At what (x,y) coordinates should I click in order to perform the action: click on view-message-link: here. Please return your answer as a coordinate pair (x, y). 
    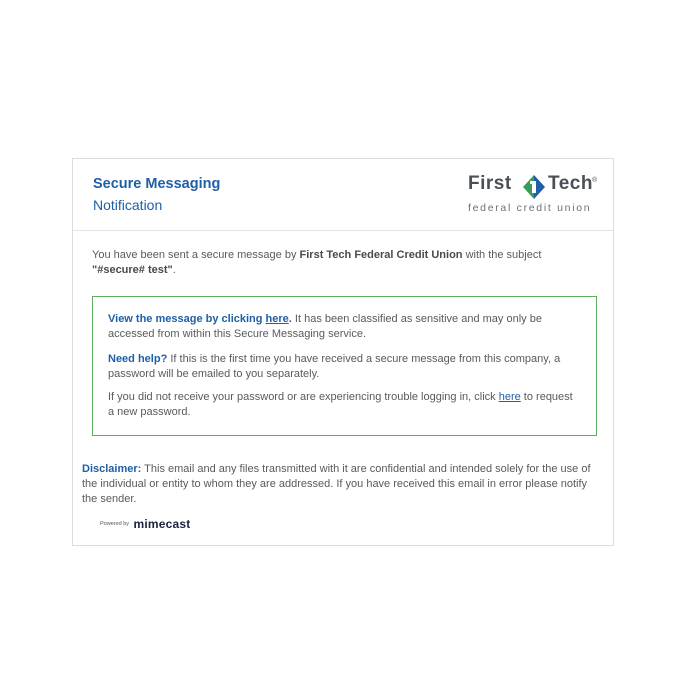
    Looking at the image, I should click on (277, 319).